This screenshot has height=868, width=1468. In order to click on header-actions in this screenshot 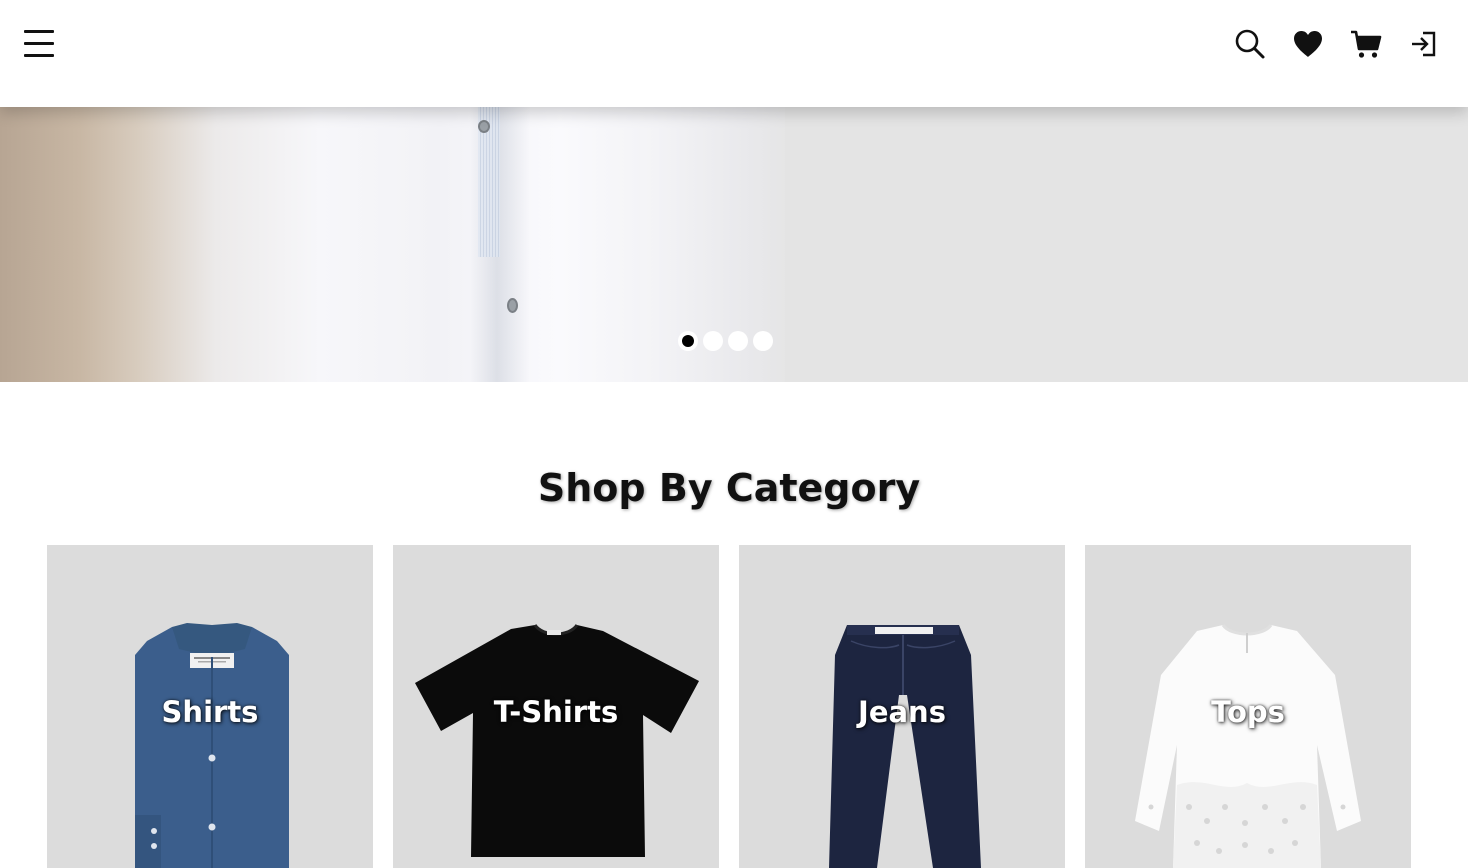, I will do `click(1337, 44)`.